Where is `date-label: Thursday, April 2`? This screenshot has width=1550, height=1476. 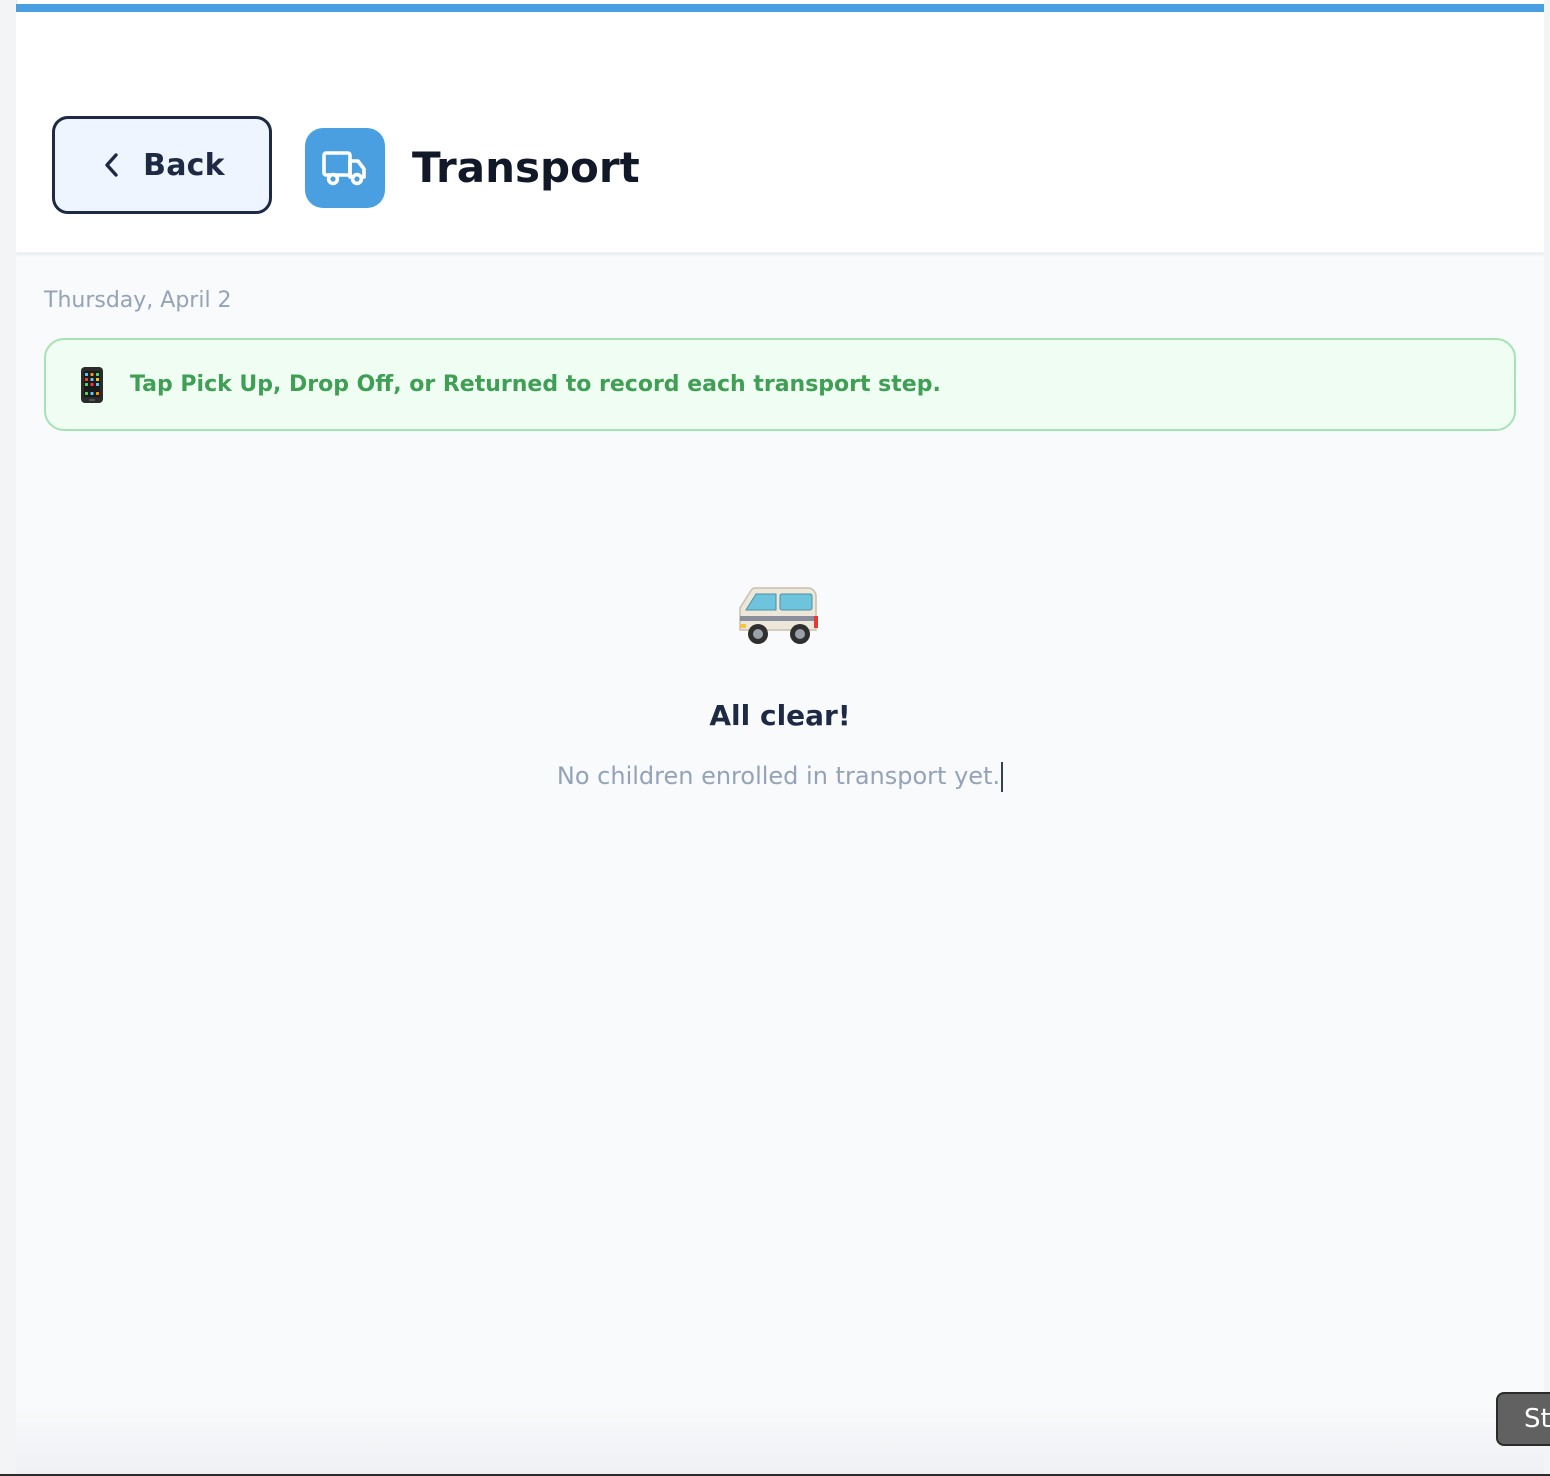
date-label: Thursday, April 2 is located at coordinates (138, 300).